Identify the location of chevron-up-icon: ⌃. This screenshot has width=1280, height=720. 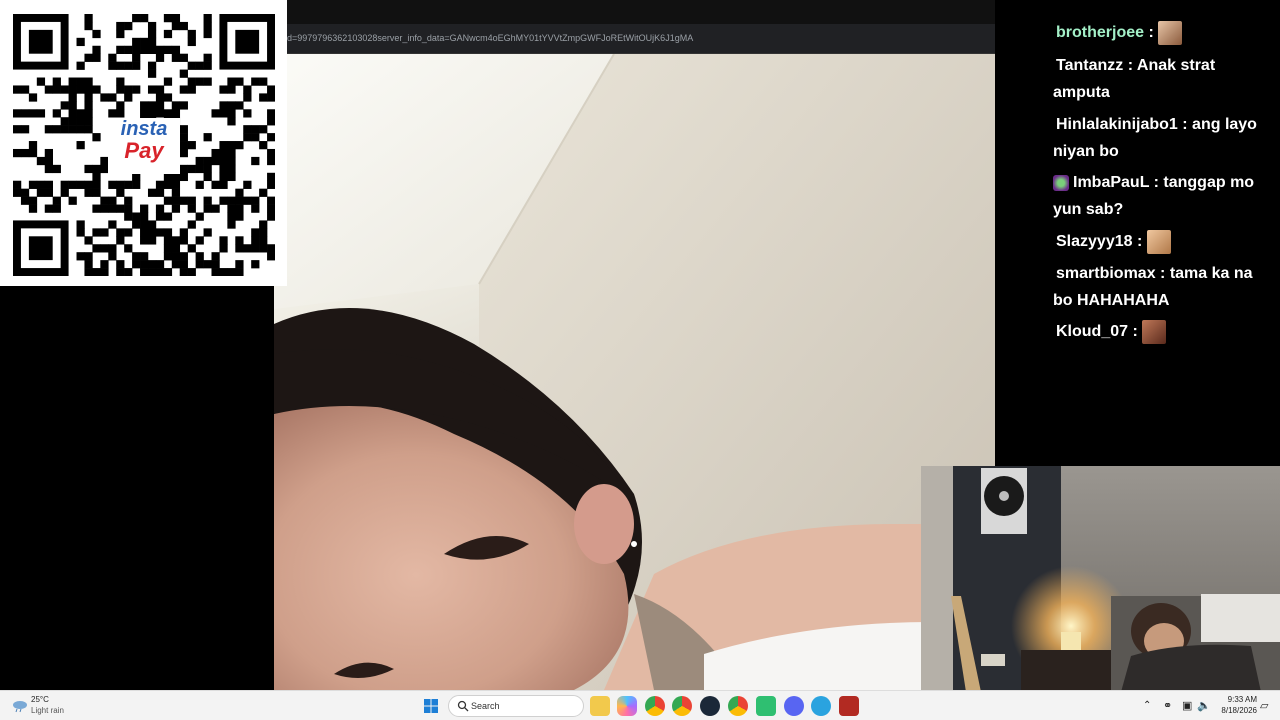
(1147, 705).